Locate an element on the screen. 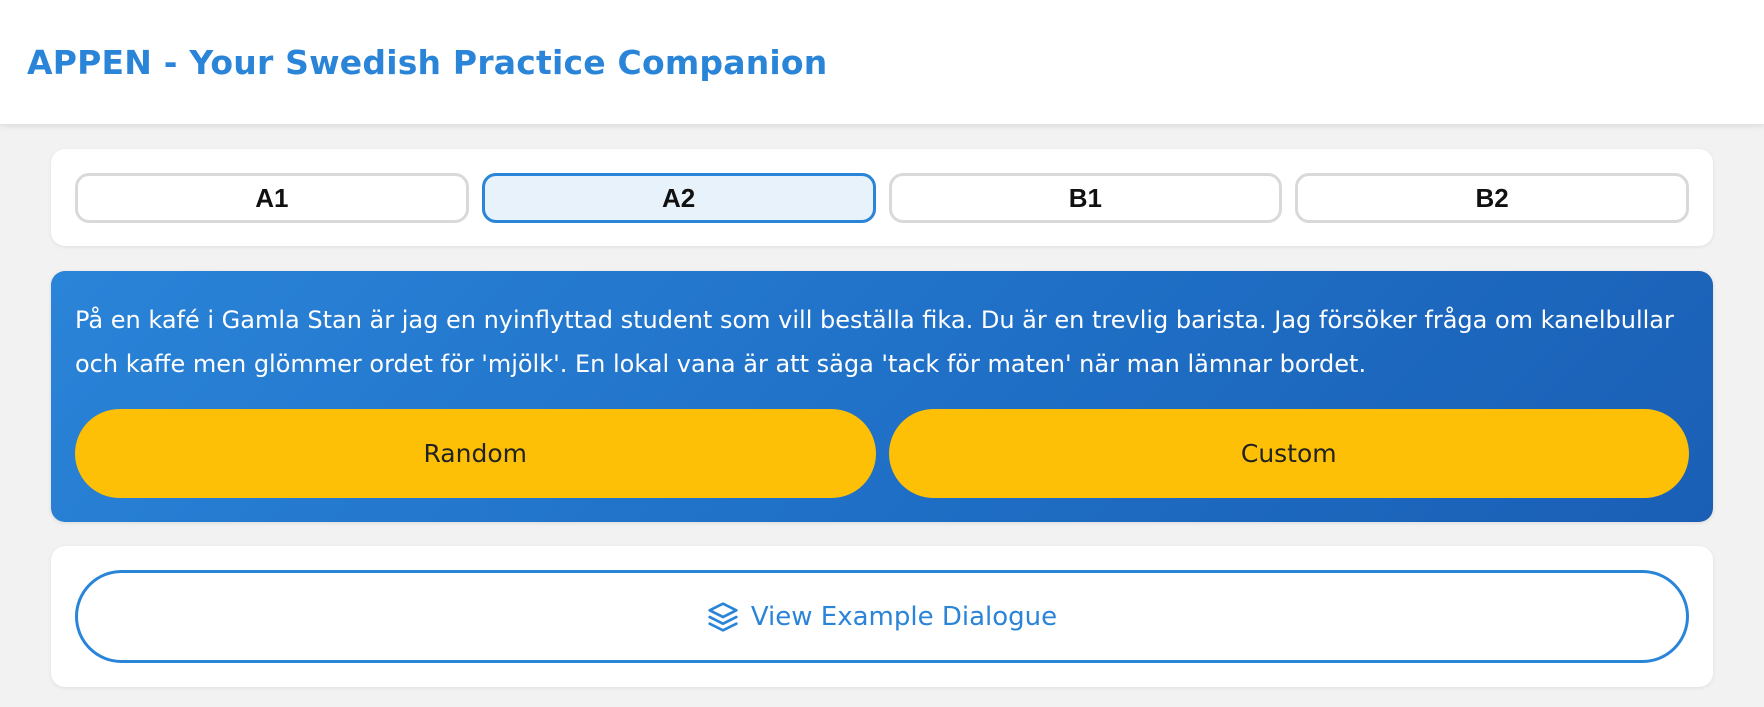 The image size is (1764, 707). level-button-a2: A2 is located at coordinates (678, 198).